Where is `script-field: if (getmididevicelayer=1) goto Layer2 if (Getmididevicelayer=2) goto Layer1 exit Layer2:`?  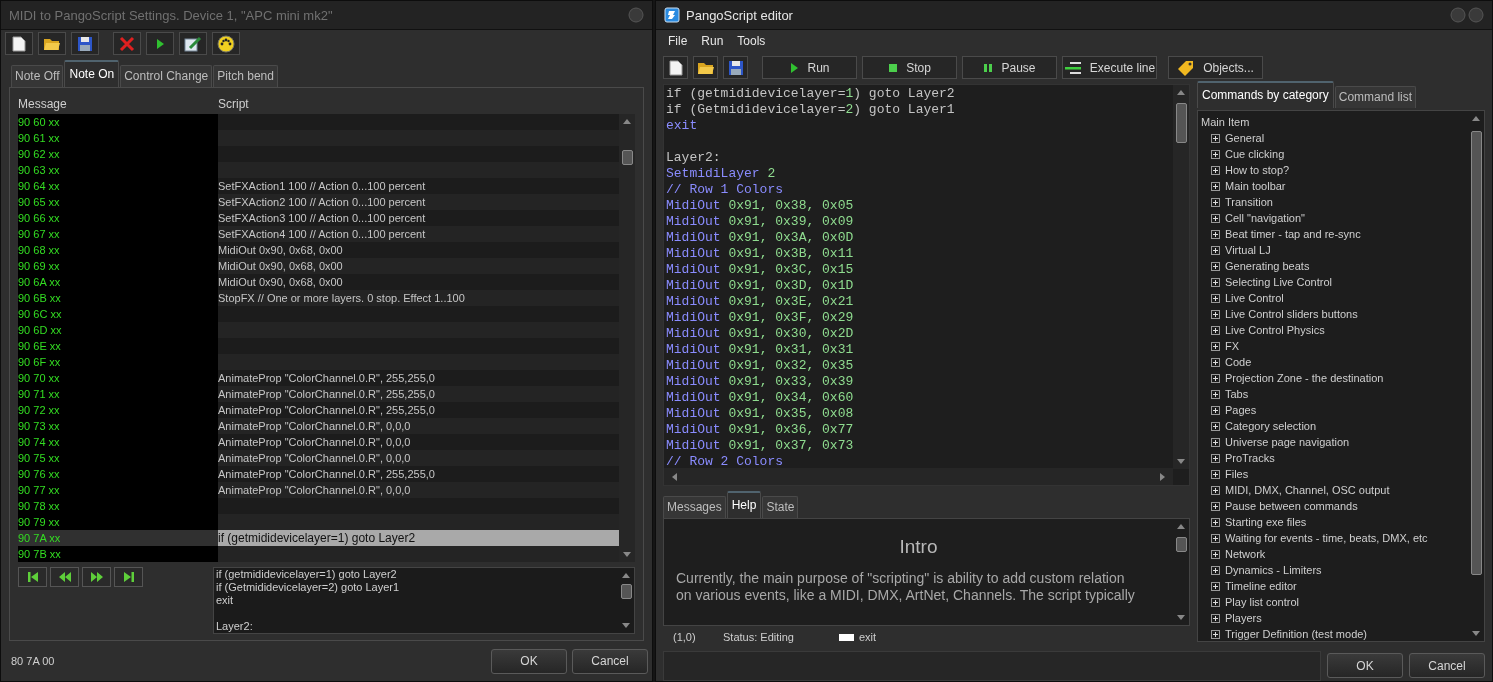
script-field: if (getmididevicelayer=1) goto Layer2 if (Getmididevicelayer=2) goto Layer1 exit Layer2: is located at coordinates (424, 600).